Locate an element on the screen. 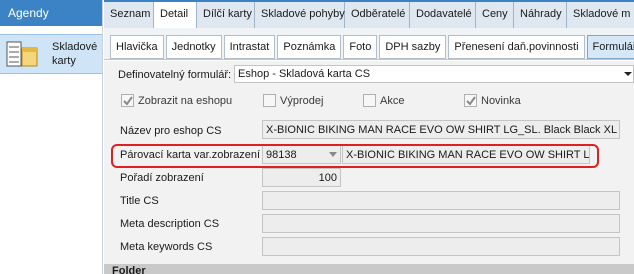 Image resolution: width=634 pixels, height=274 pixels. agenda-item-stock-cards: Skladové karty is located at coordinates (51, 54).